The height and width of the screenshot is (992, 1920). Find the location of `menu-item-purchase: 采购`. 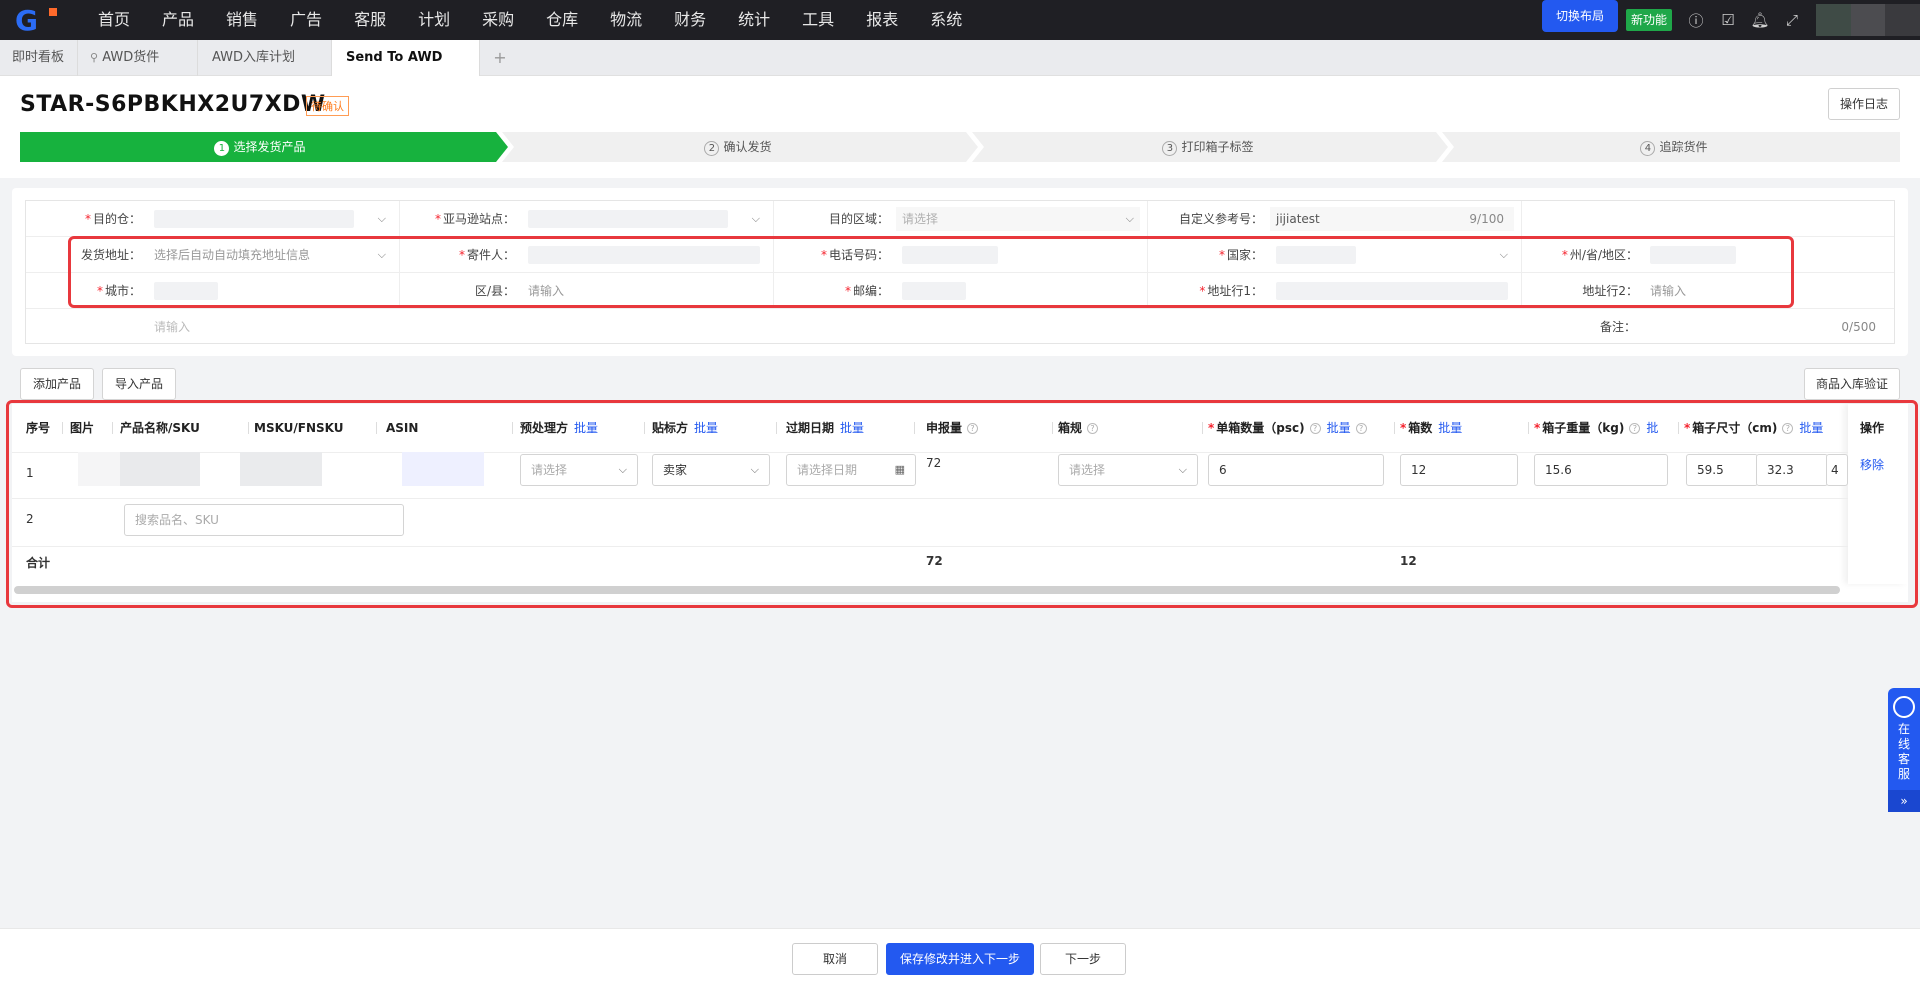

menu-item-purchase: 采购 is located at coordinates (498, 20).